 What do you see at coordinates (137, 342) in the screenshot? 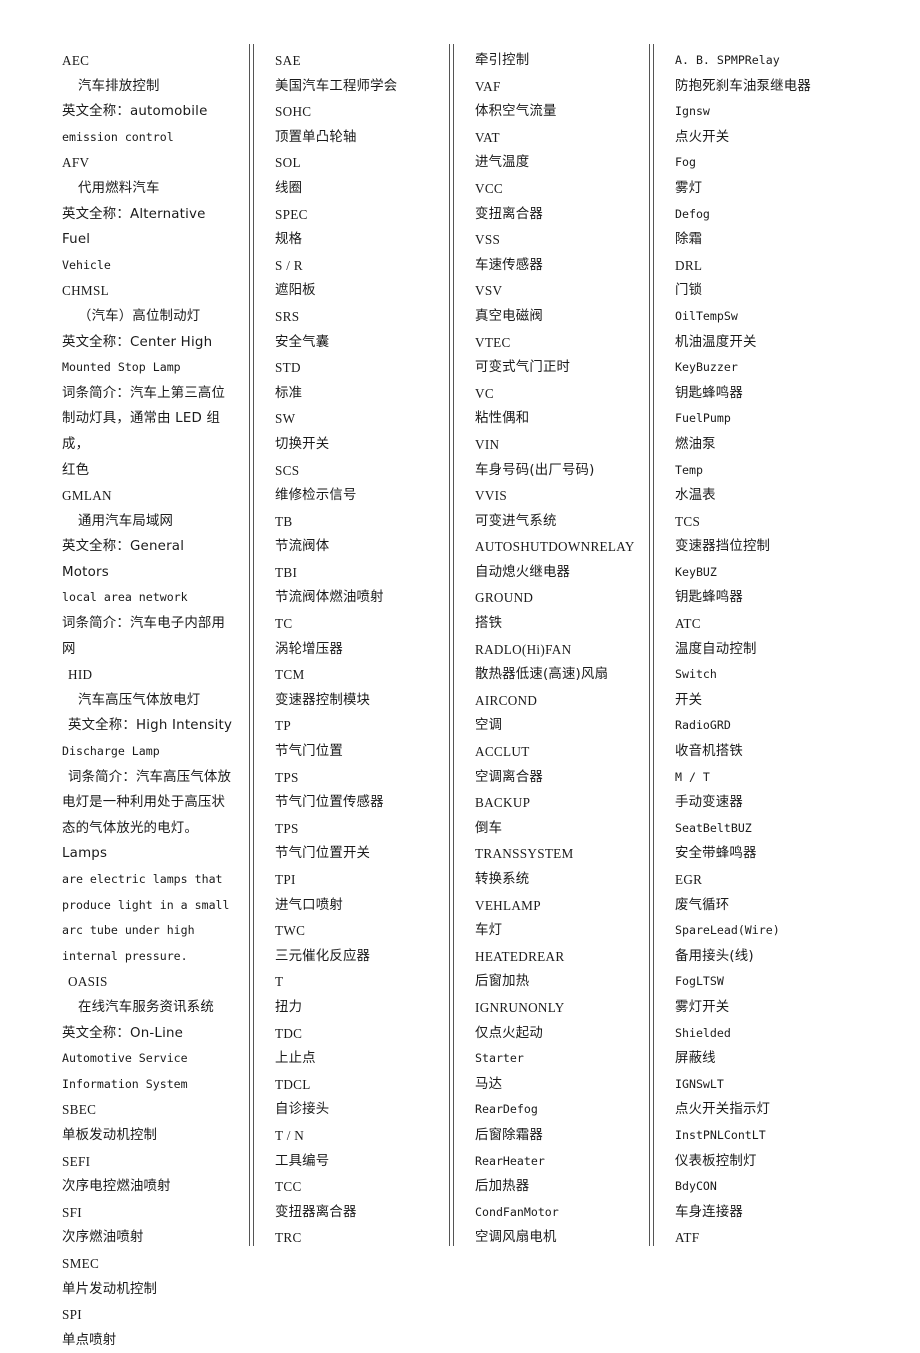
I see `glossary-line: 英文全称：Center High` at bounding box center [137, 342].